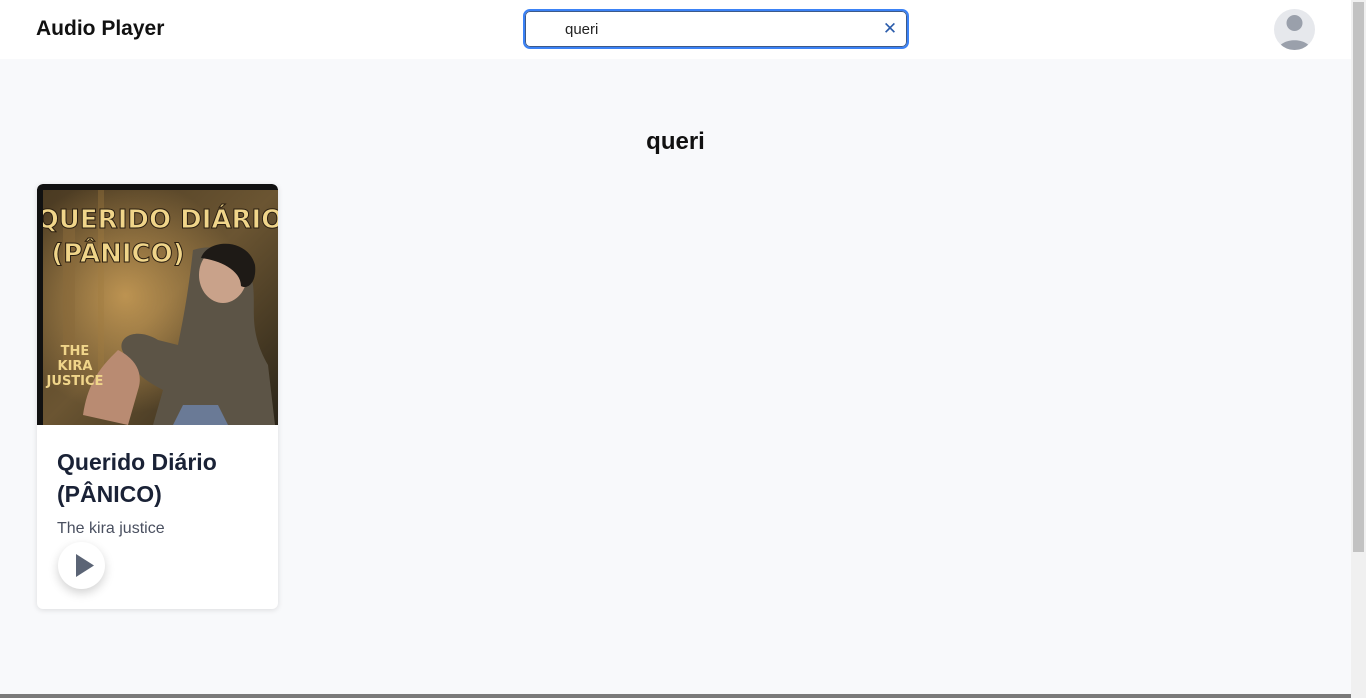  Describe the element at coordinates (890, 29) in the screenshot. I see `close-icon: ✕` at that location.